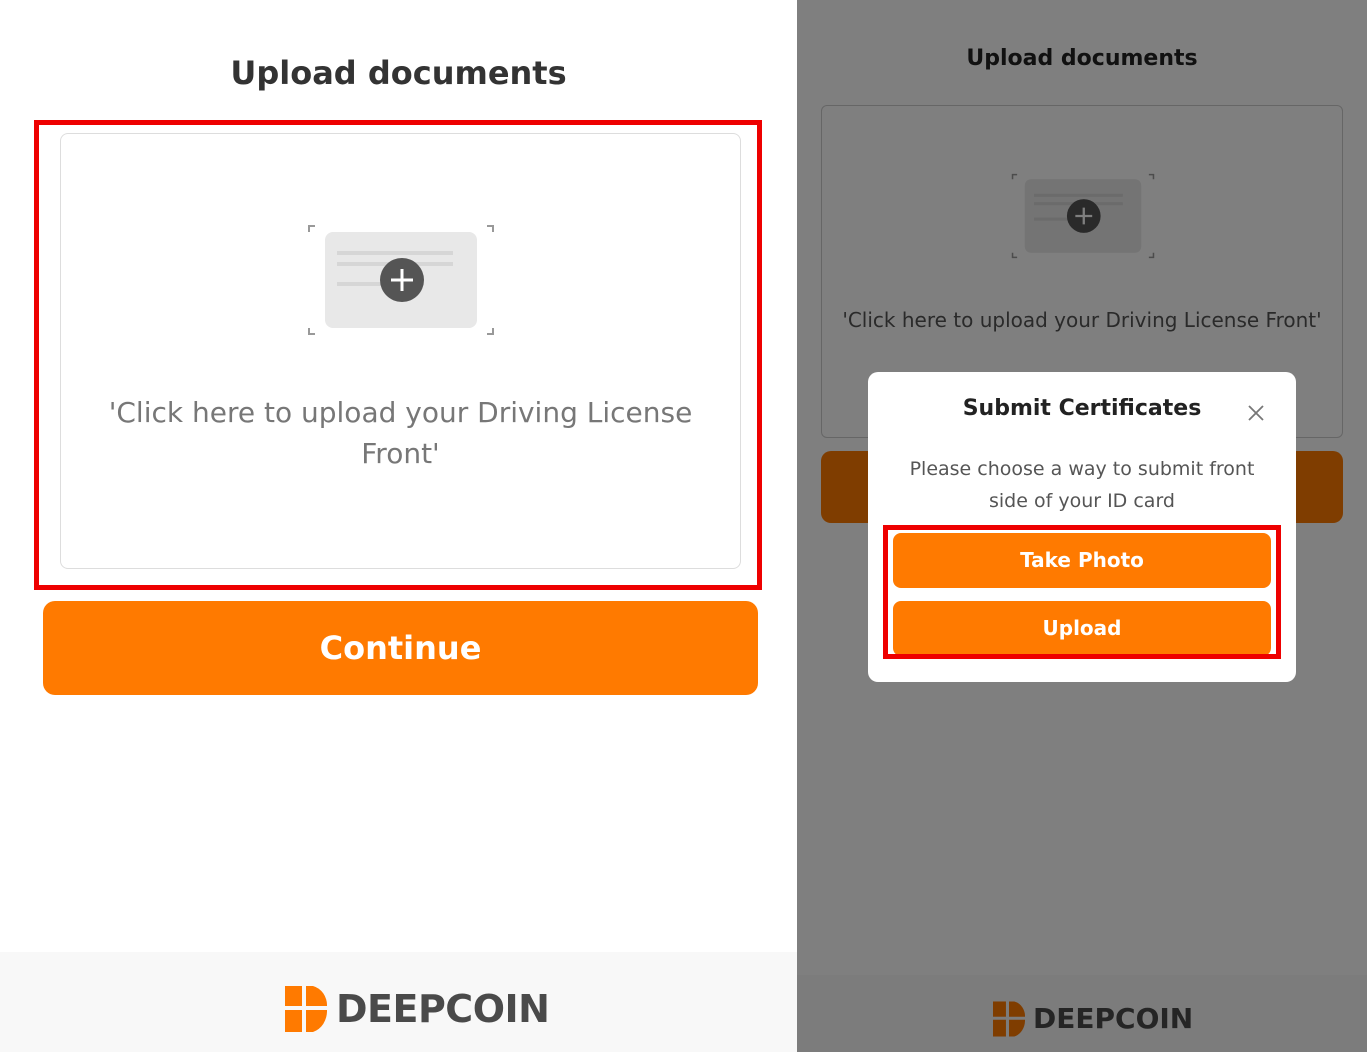 Image resolution: width=1367 pixels, height=1052 pixels. Describe the element at coordinates (1256, 413) in the screenshot. I see `close-icon` at that location.